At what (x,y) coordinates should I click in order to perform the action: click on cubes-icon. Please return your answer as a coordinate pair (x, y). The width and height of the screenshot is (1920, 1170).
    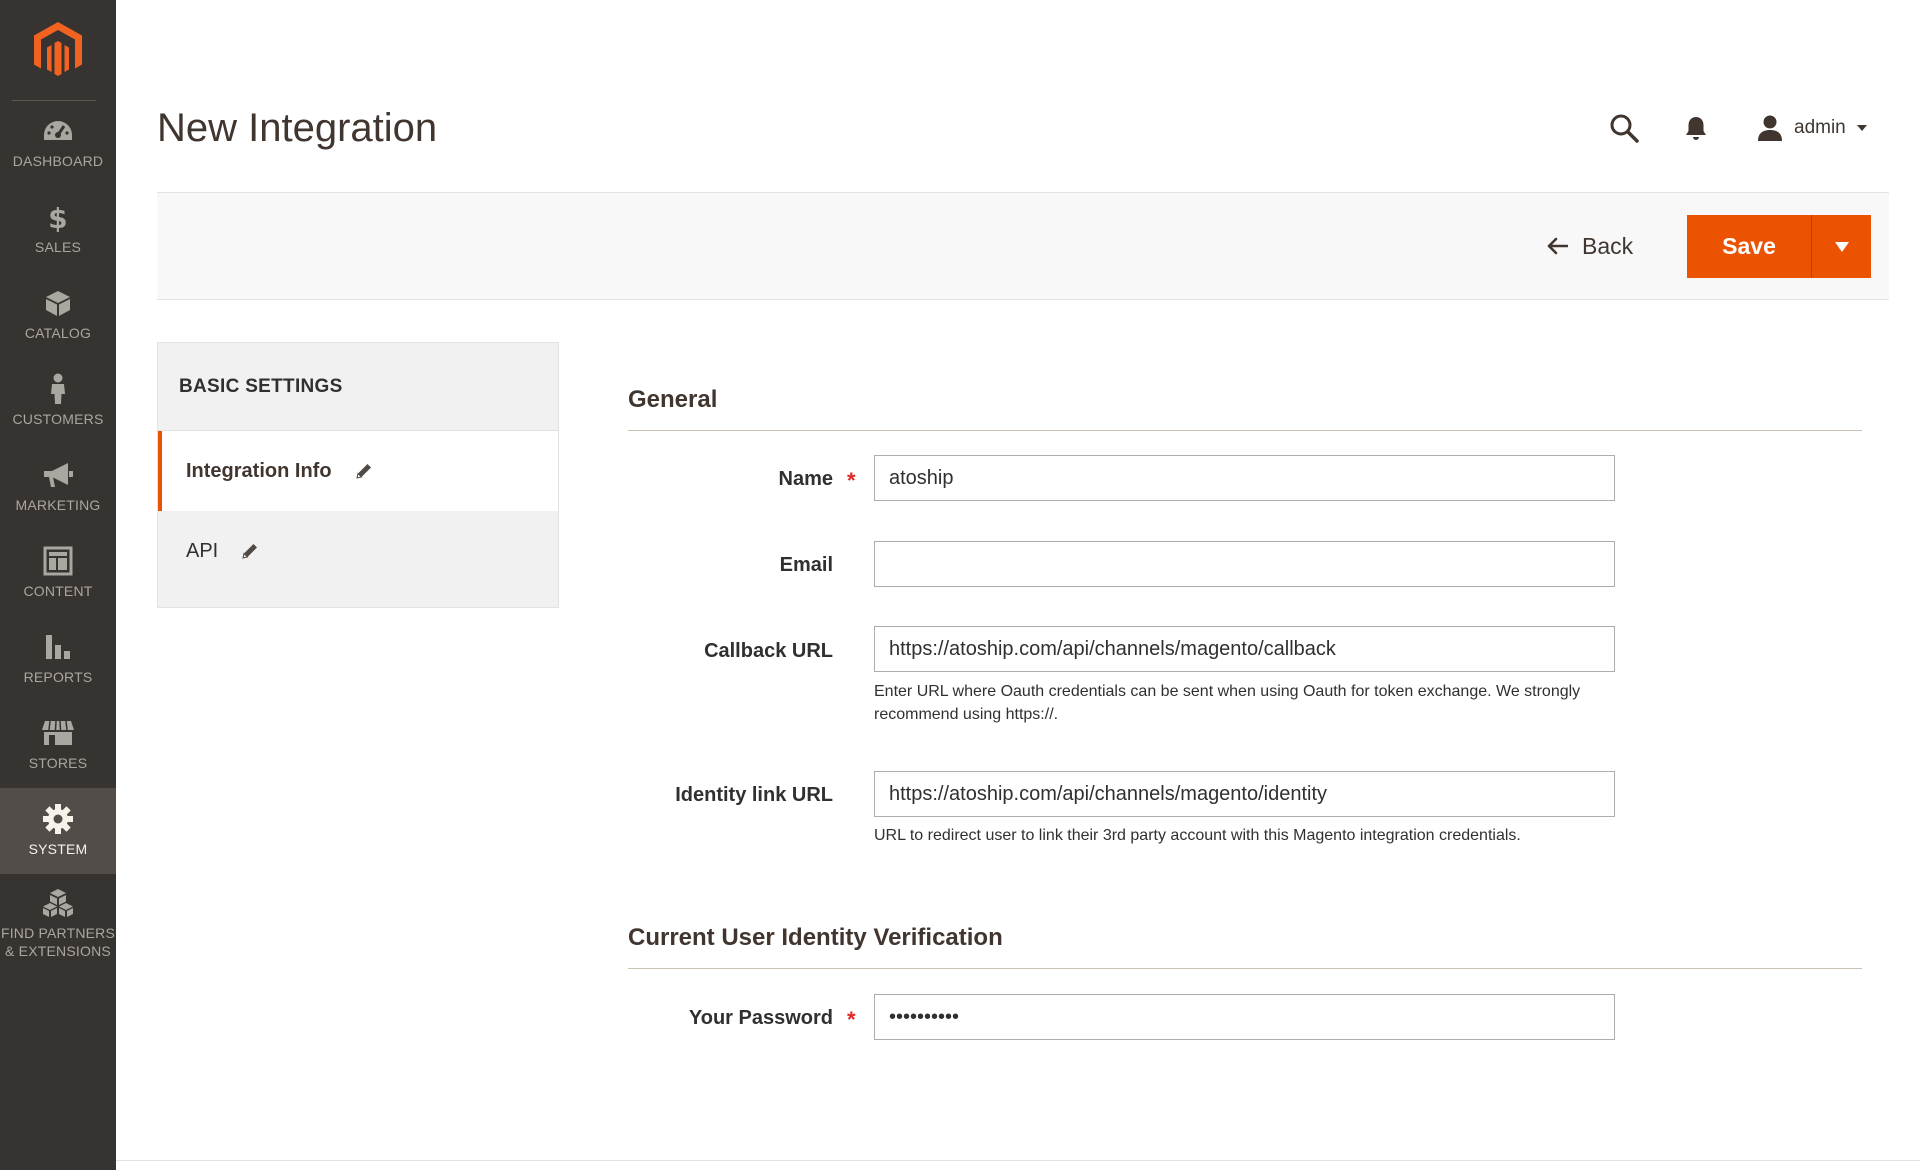
    Looking at the image, I should click on (58, 903).